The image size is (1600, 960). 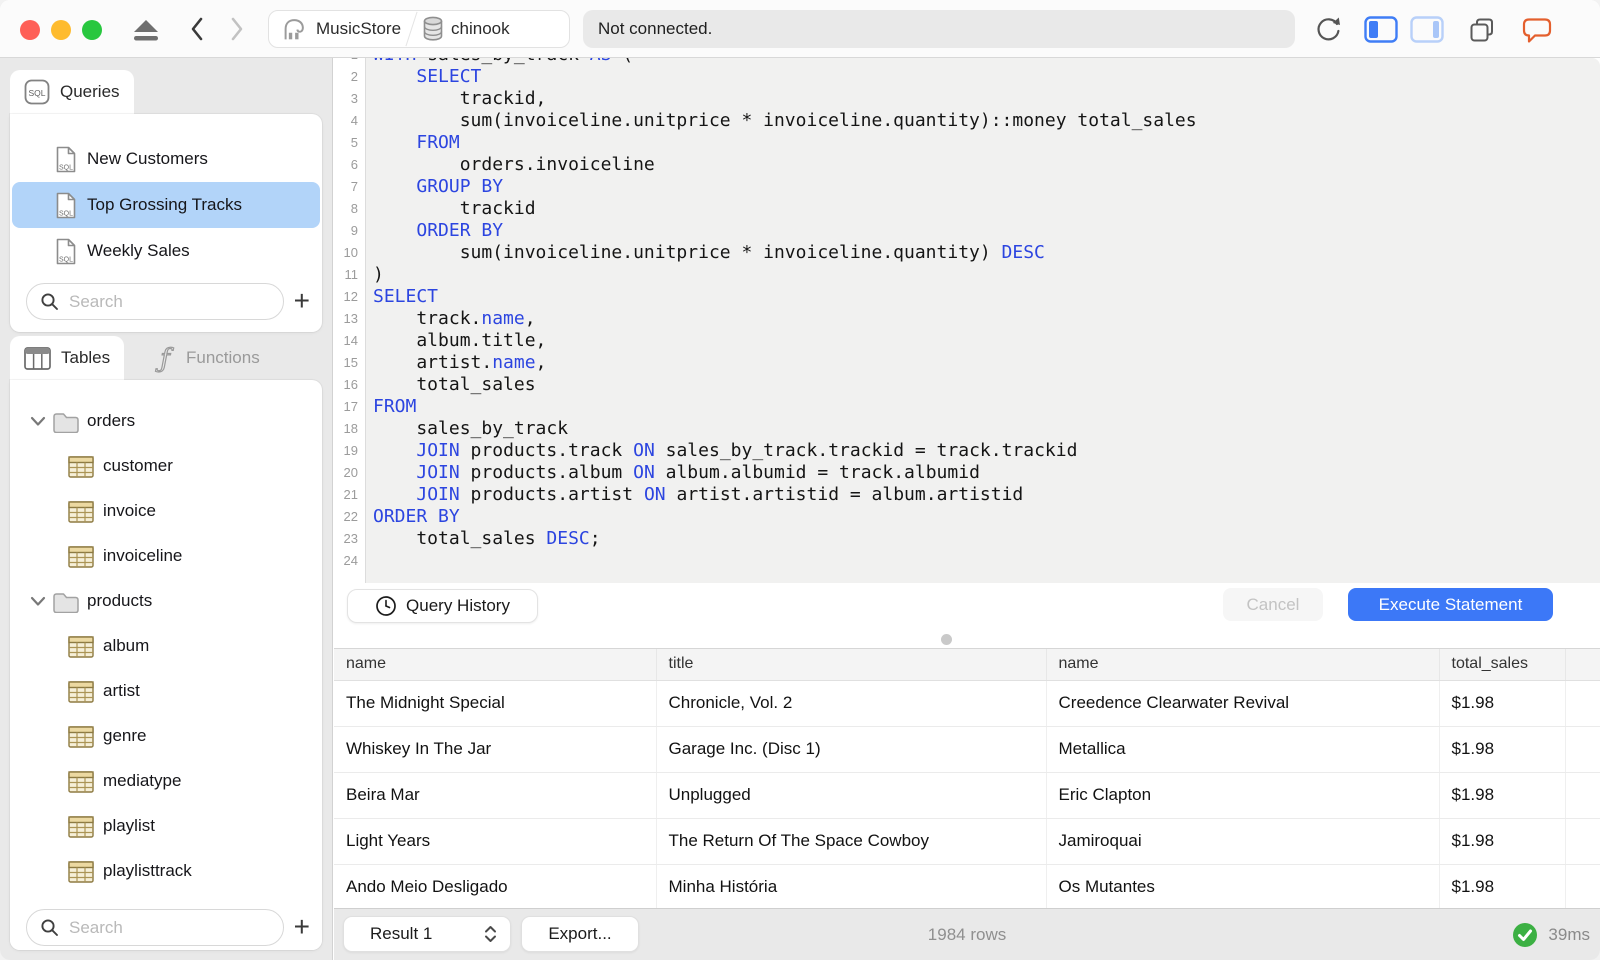 I want to click on tab-tables-label: Tables, so click(x=86, y=357).